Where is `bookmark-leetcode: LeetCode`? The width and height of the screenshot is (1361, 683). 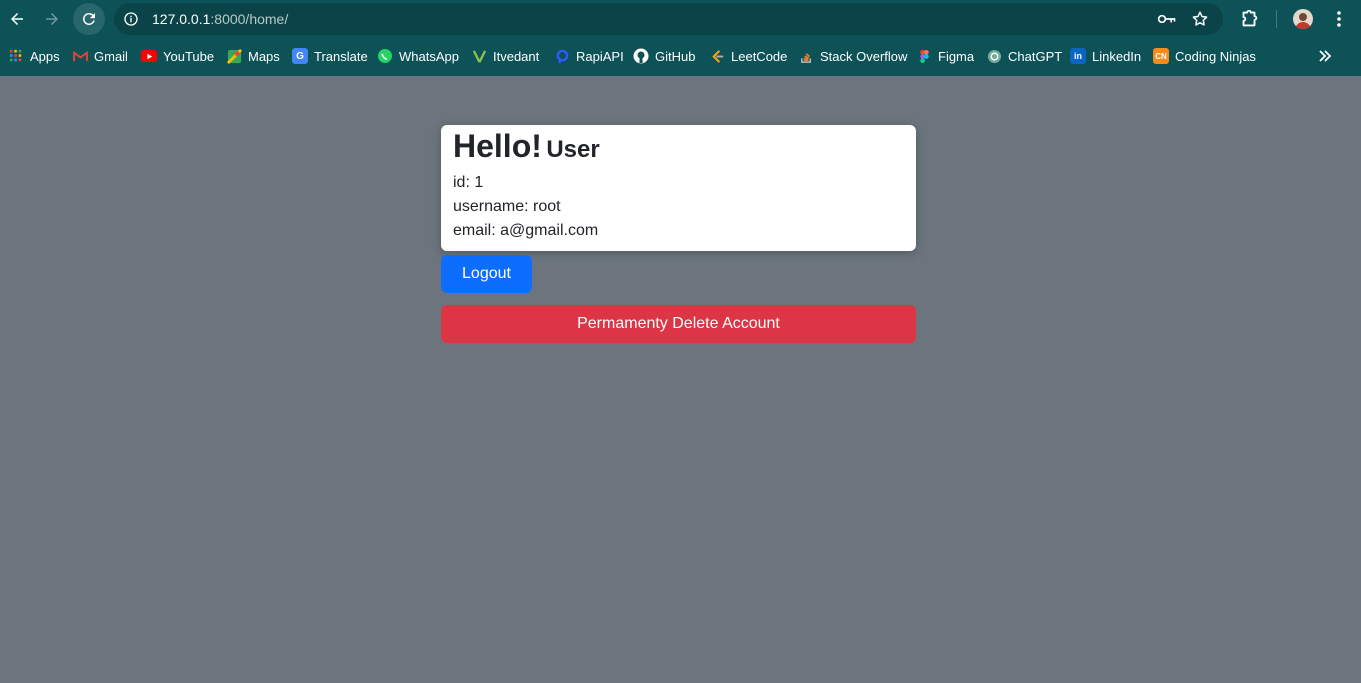
bookmark-leetcode: LeetCode is located at coordinates (748, 56).